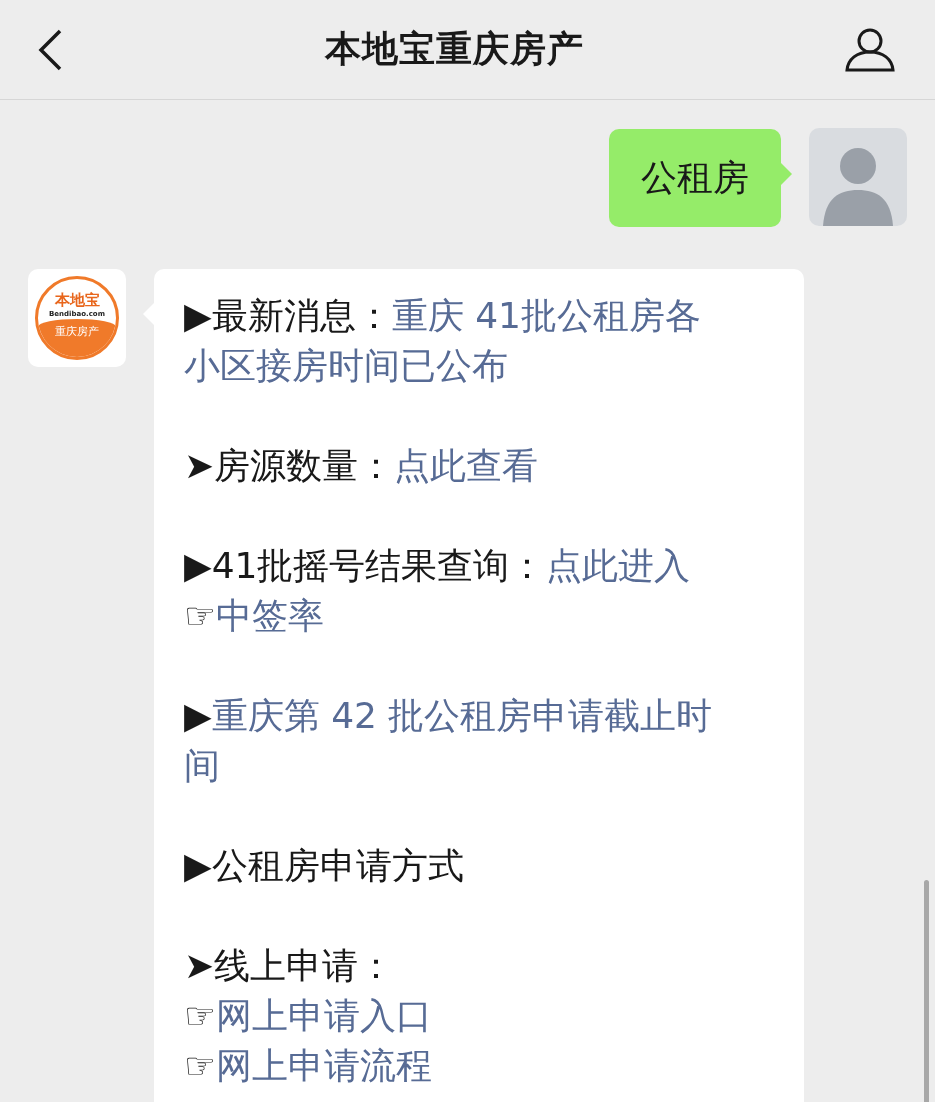 Image resolution: width=935 pixels, height=1102 pixels. I want to click on profile-icon, so click(870, 49).